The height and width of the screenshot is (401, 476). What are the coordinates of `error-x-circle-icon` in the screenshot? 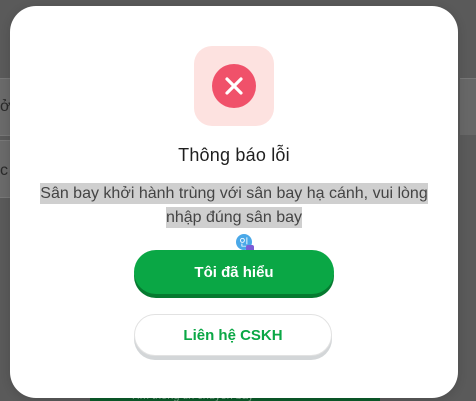 It's located at (234, 86).